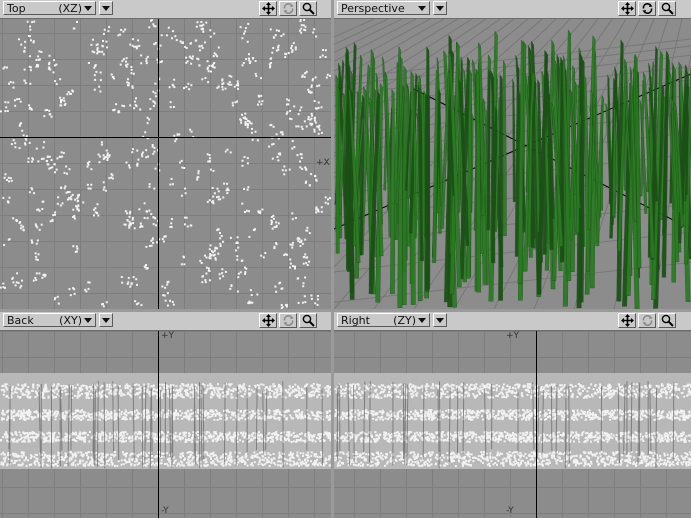 The height and width of the screenshot is (518, 691). What do you see at coordinates (404, 320) in the screenshot?
I see `view-axes-label: (ZY)` at bounding box center [404, 320].